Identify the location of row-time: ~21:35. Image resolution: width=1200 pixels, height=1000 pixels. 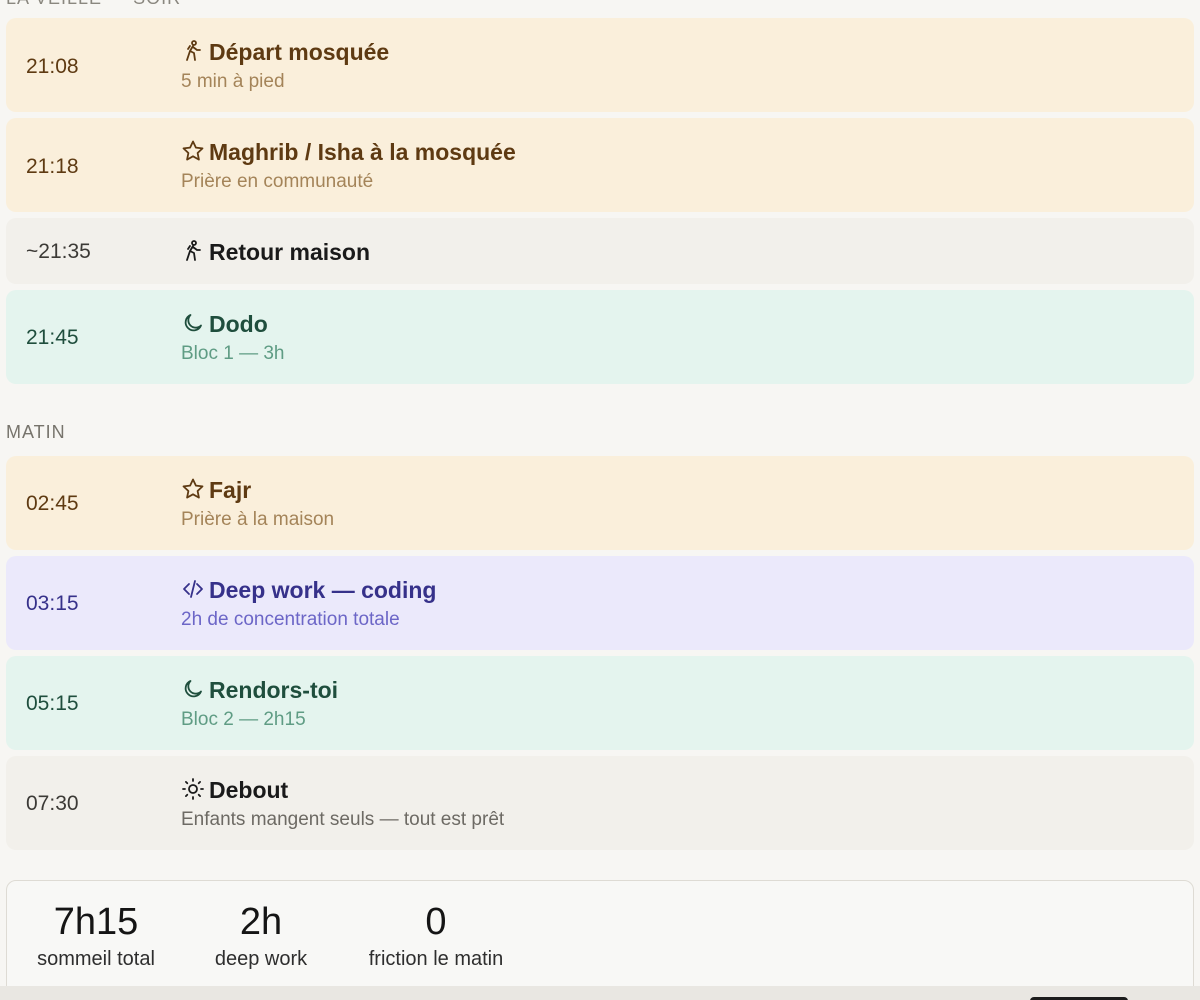
(58, 251).